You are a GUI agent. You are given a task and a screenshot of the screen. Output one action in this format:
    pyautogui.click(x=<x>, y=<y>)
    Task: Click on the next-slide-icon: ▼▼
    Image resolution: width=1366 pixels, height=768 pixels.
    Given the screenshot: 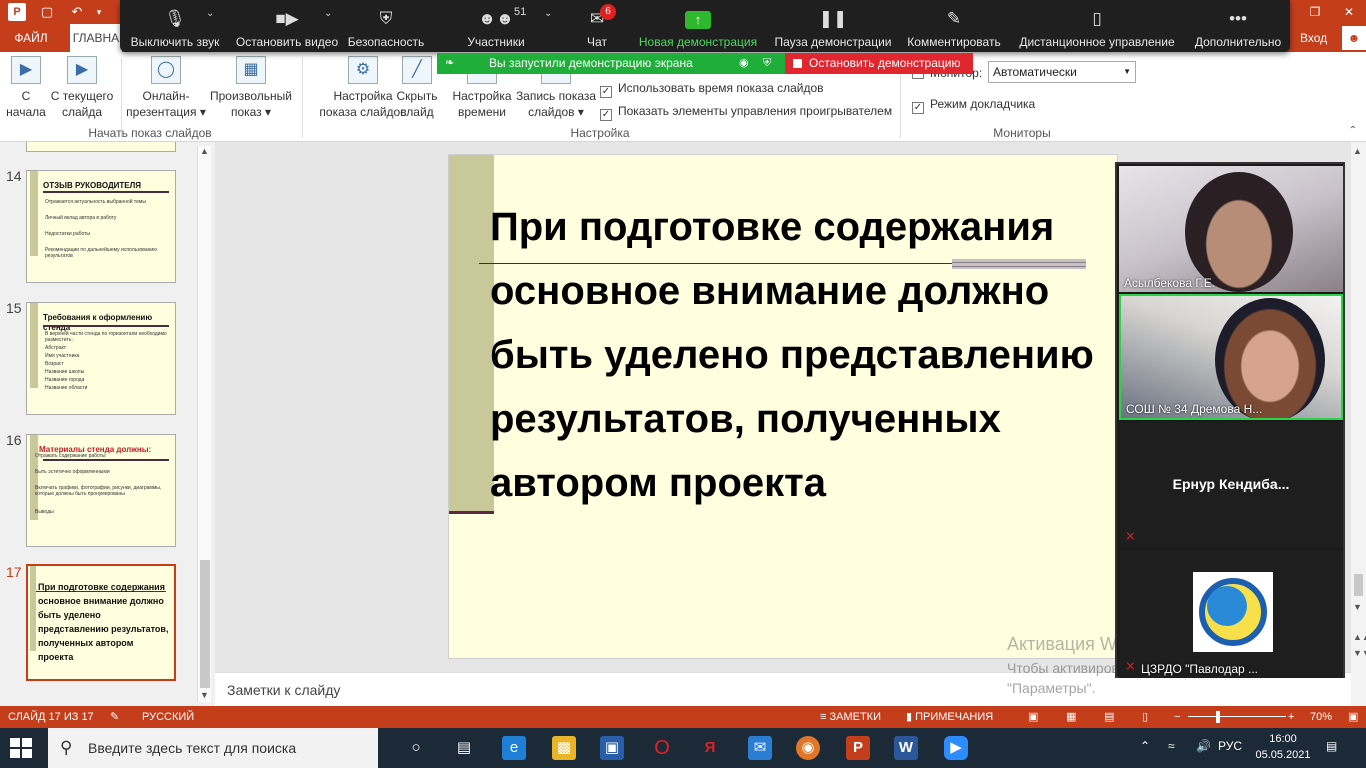 What is the action you would take?
    pyautogui.click(x=1359, y=653)
    